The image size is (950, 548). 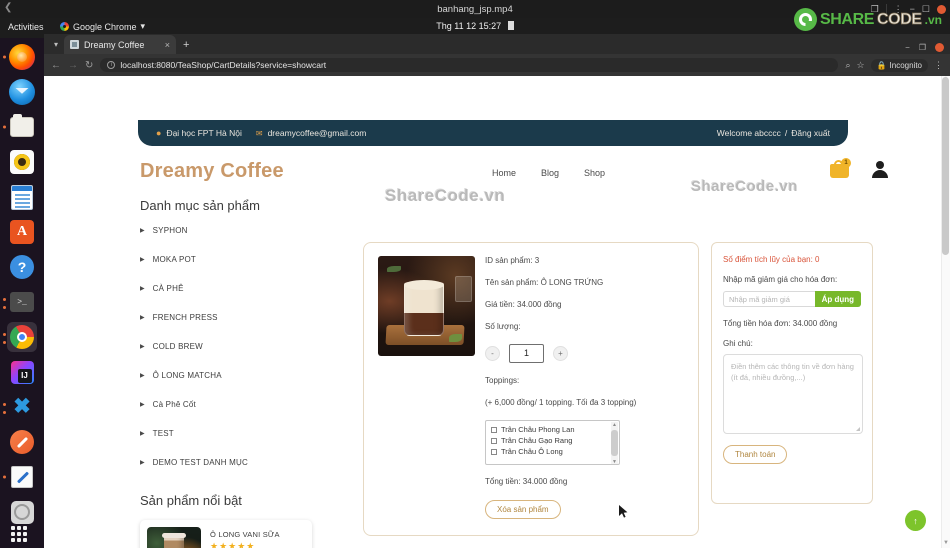 What do you see at coordinates (230, 375) in the screenshot?
I see `sidebar-item-o-long-matcha: ▶ Ô LONG MATCHA` at bounding box center [230, 375].